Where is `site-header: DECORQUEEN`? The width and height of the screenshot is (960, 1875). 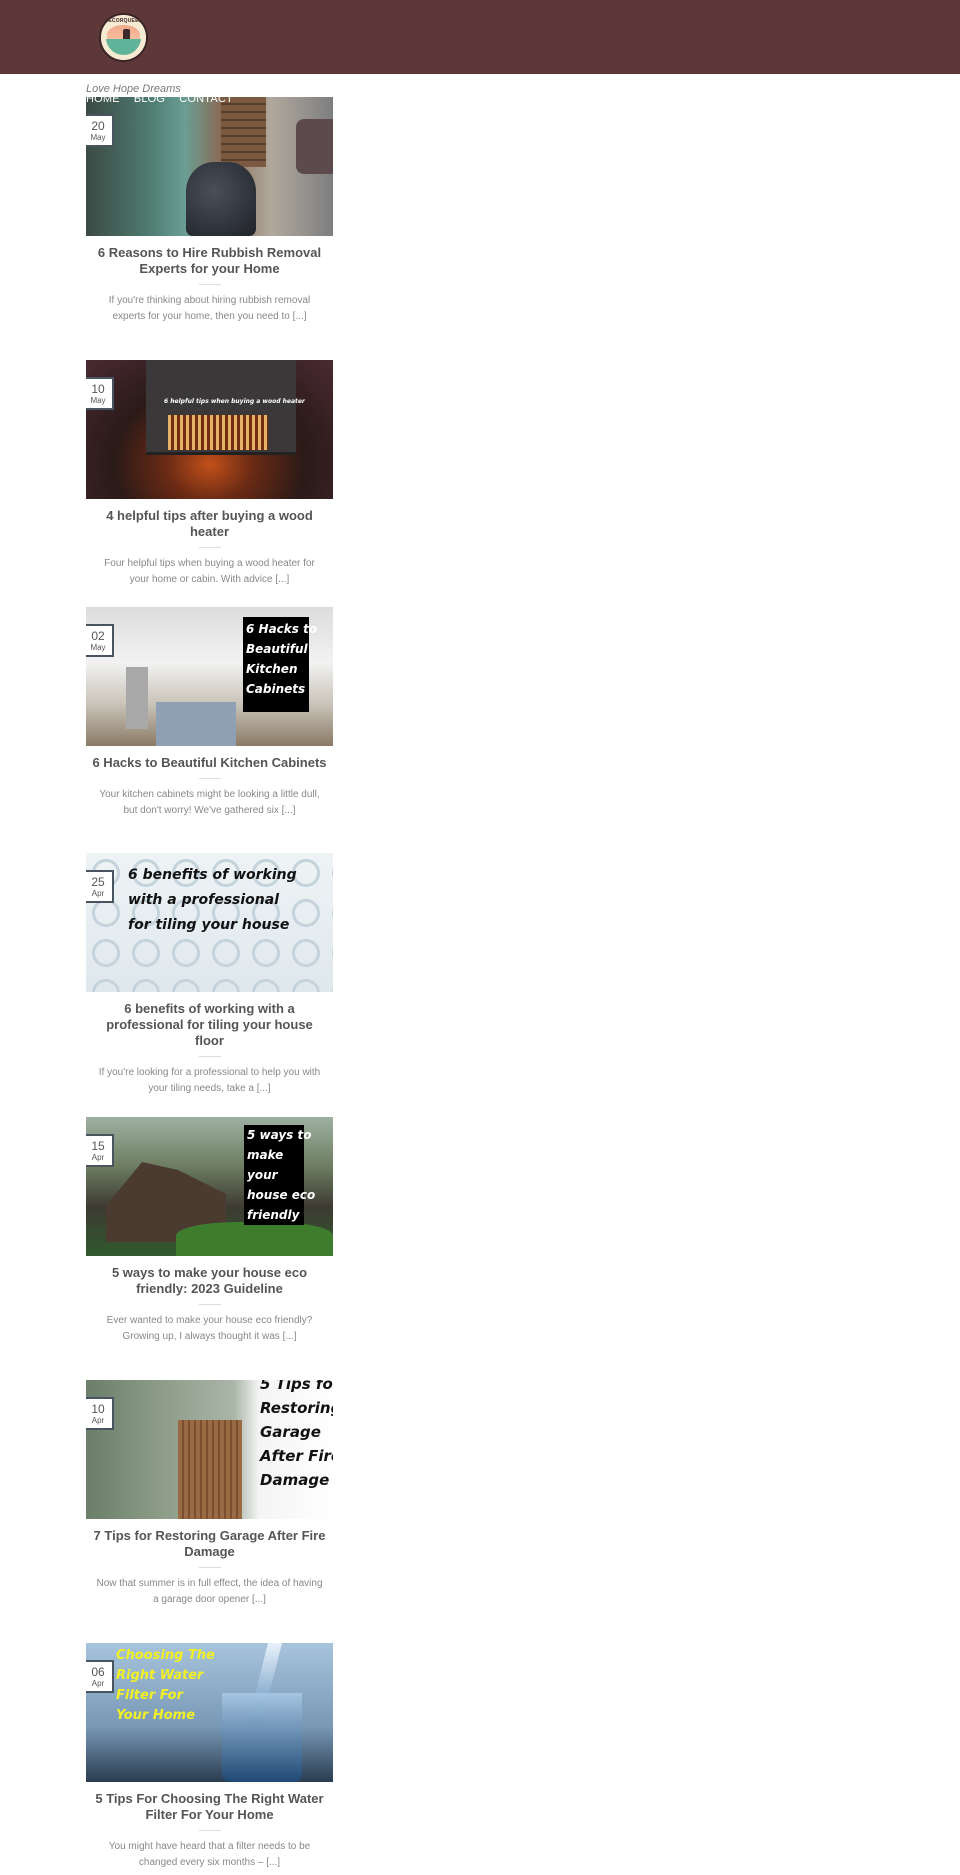 site-header: DECORQUEEN is located at coordinates (480, 37).